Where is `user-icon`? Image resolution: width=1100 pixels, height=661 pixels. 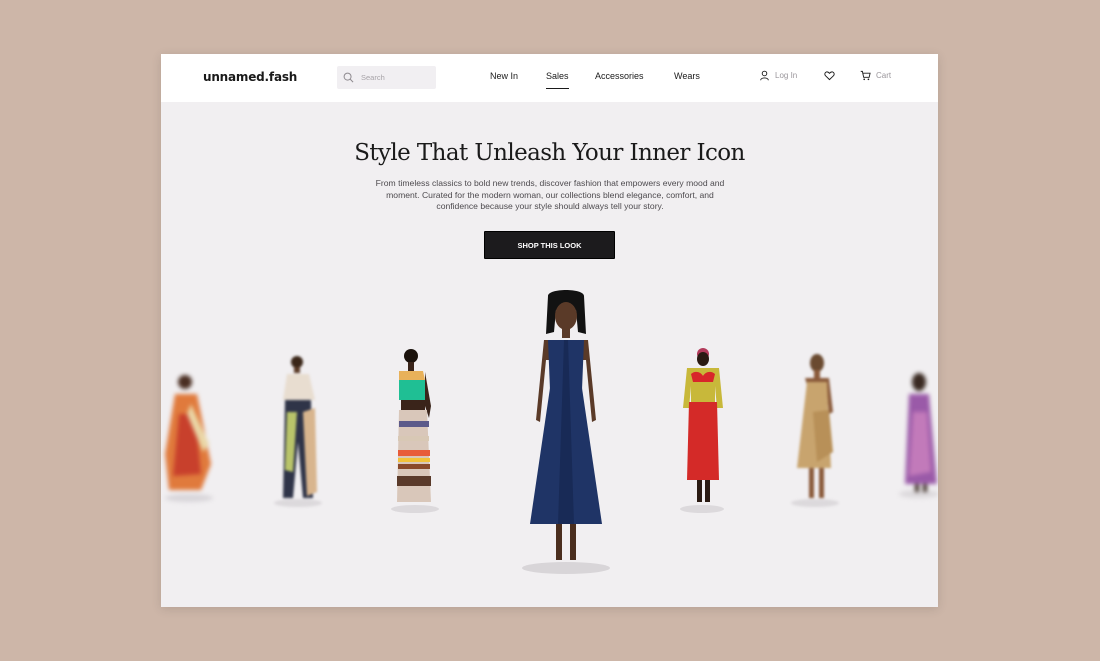 user-icon is located at coordinates (764, 75).